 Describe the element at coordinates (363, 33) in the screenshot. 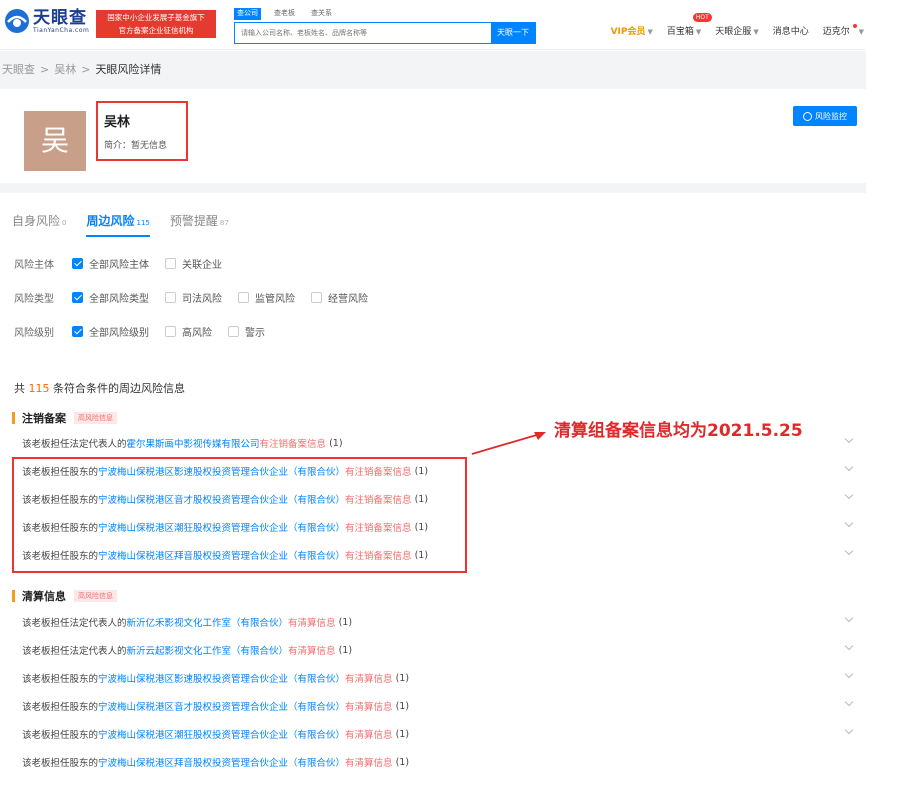

I see `search-input` at that location.